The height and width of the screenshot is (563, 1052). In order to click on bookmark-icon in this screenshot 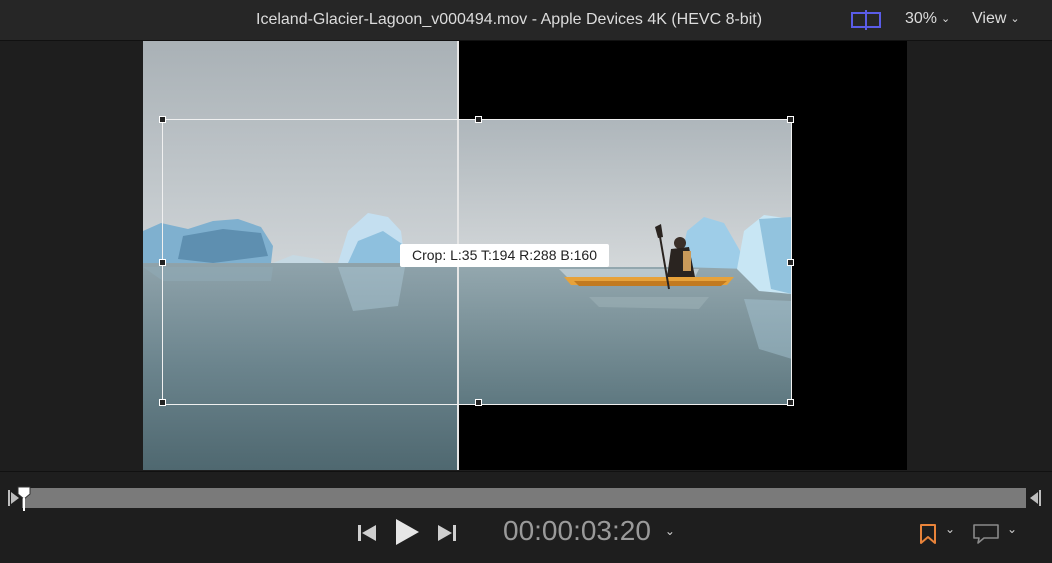, I will do `click(928, 534)`.